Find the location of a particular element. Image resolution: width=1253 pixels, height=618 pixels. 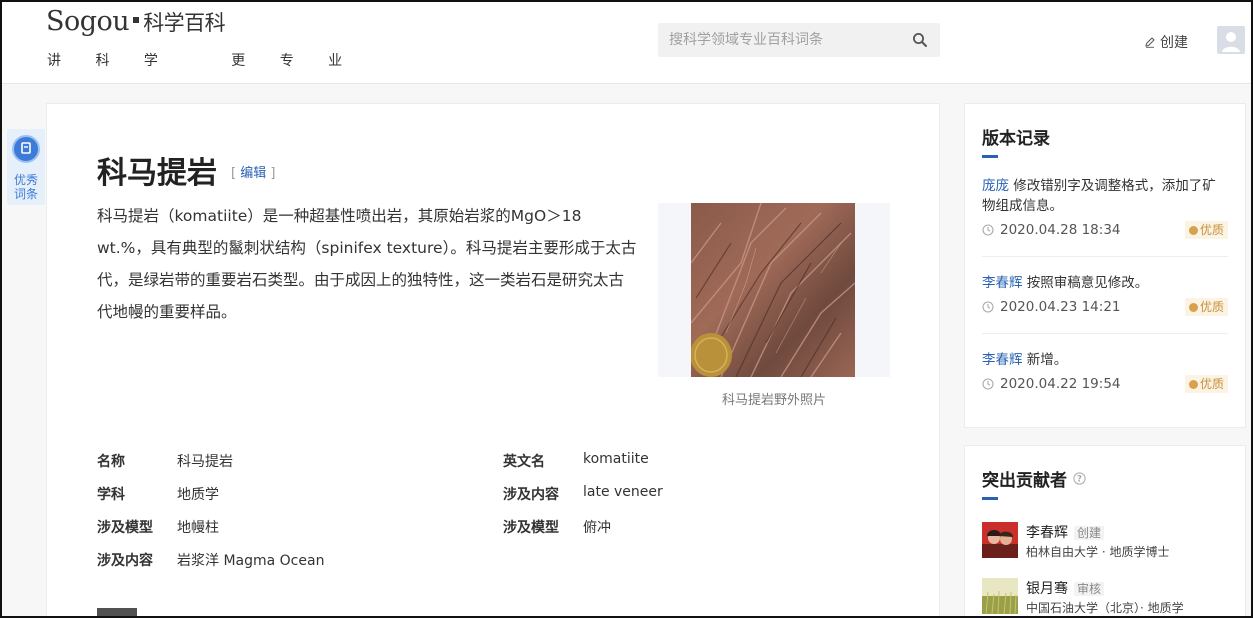

badge-label: 优秀 词条 is located at coordinates (26, 187).